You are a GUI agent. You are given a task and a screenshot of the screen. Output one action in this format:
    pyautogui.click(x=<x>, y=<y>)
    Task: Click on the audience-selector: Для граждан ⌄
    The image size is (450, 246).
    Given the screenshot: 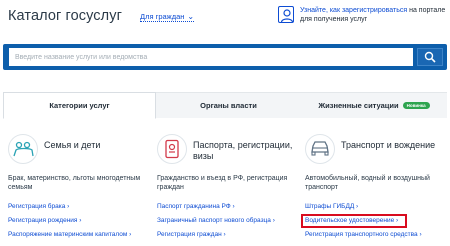 What is the action you would take?
    pyautogui.click(x=167, y=16)
    